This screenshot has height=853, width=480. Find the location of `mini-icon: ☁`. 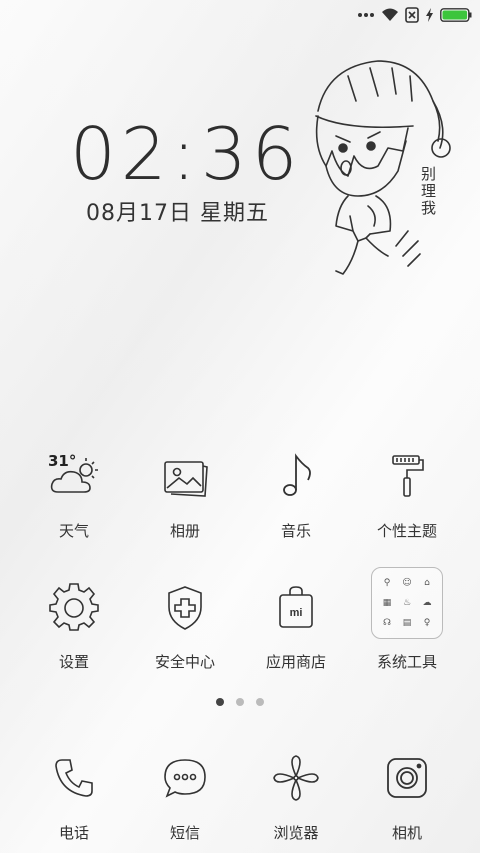

mini-icon: ☁ is located at coordinates (427, 603).